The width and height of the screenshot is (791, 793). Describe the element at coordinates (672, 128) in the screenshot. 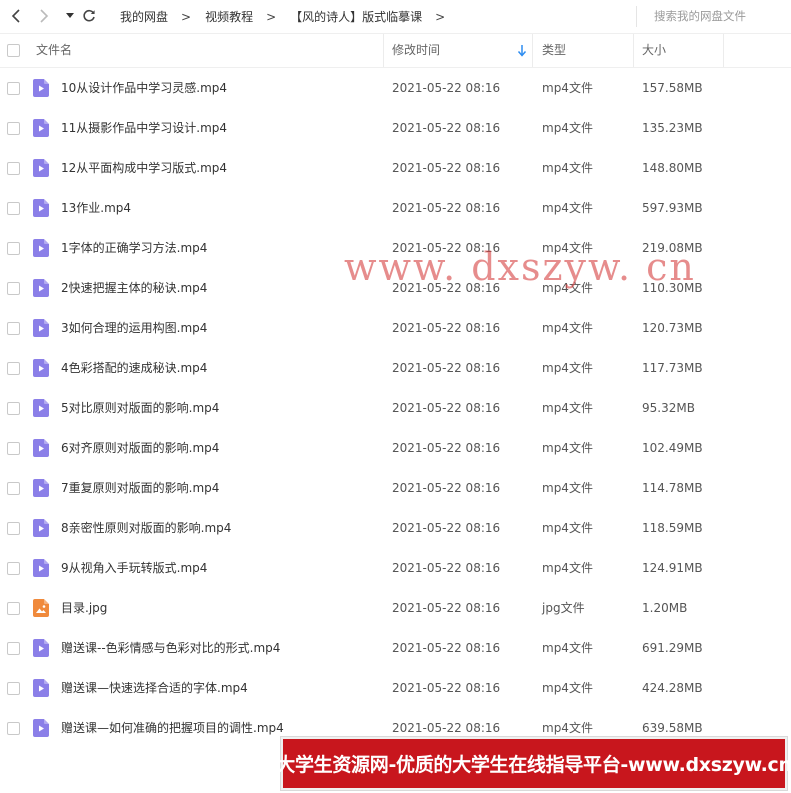

I see `file-size: 135.23MB` at that location.